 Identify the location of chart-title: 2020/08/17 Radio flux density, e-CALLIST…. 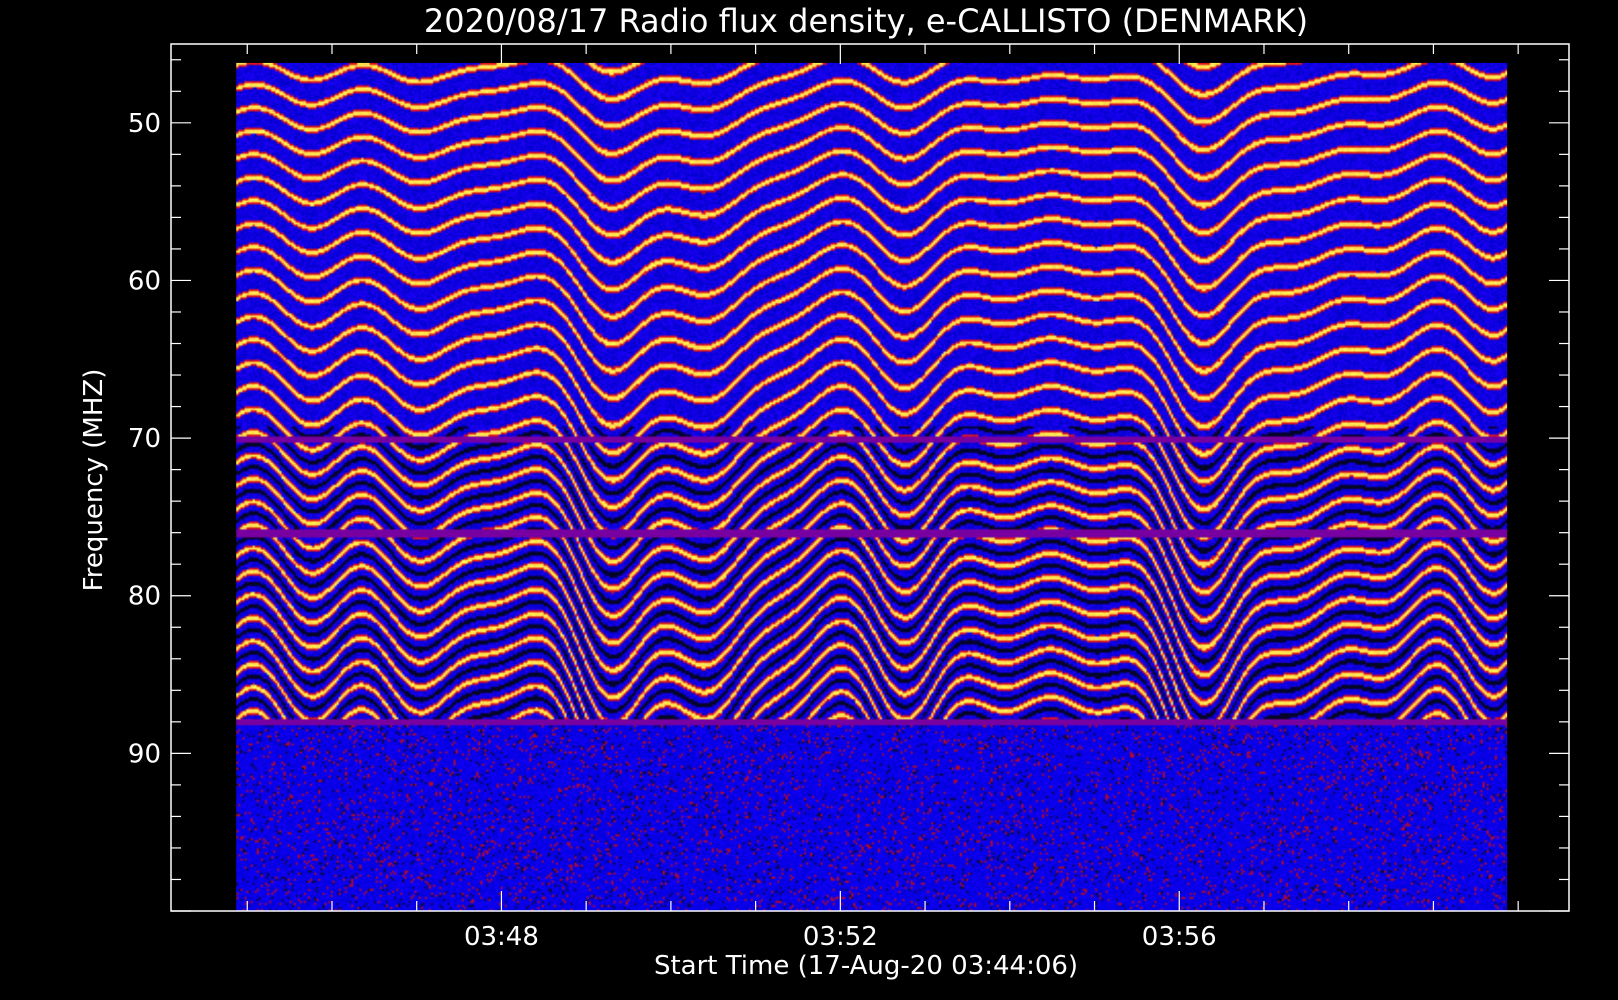
(866, 21).